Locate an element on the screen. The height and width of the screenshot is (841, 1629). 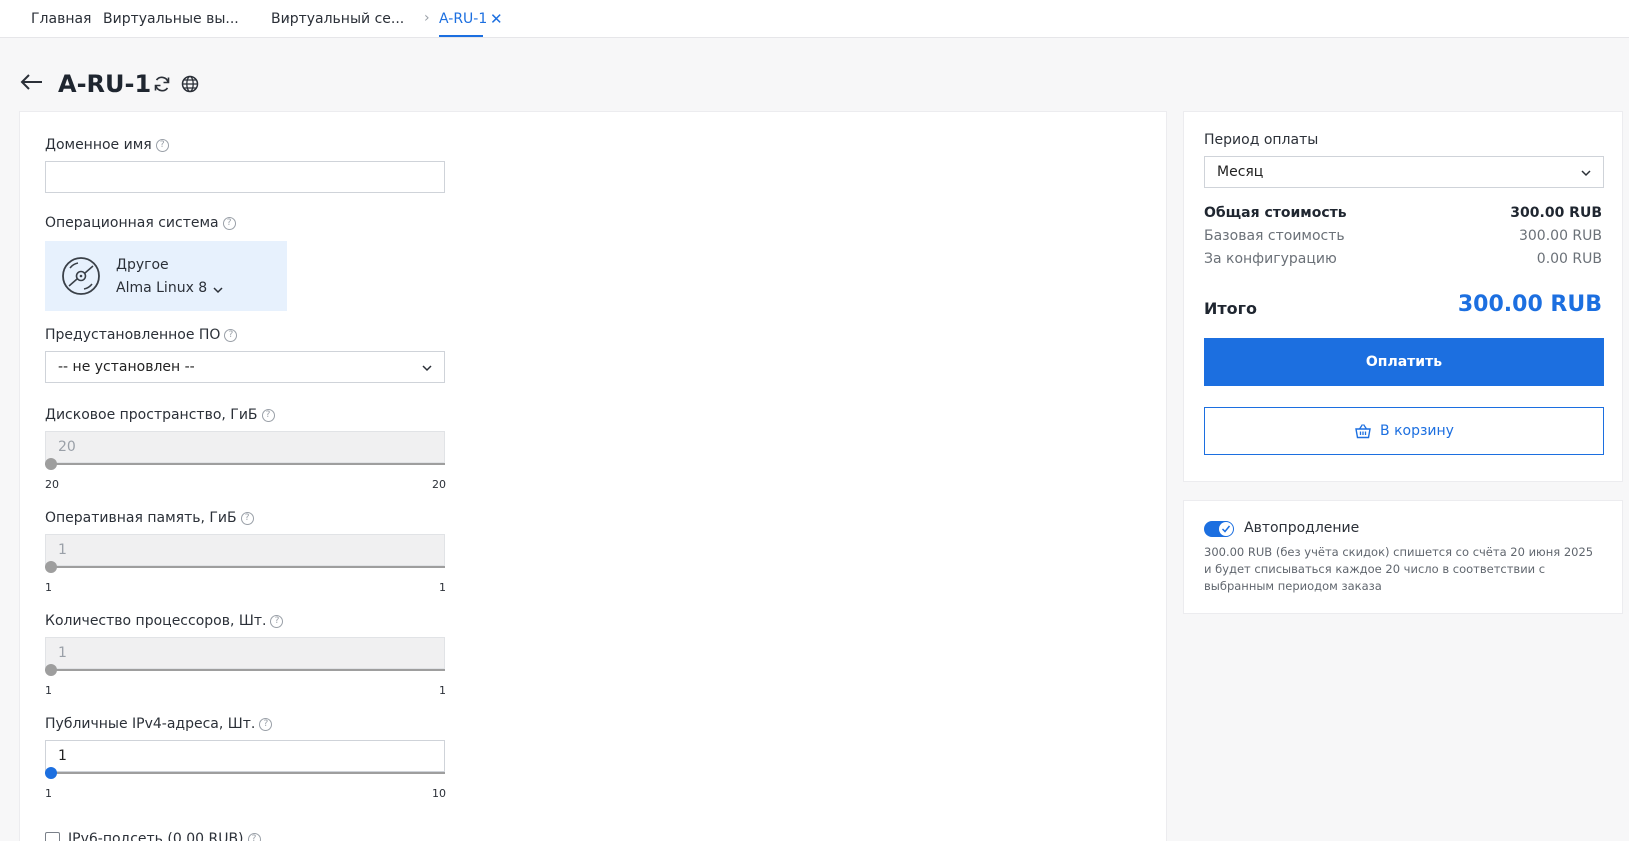
domain-input is located at coordinates (245, 177).